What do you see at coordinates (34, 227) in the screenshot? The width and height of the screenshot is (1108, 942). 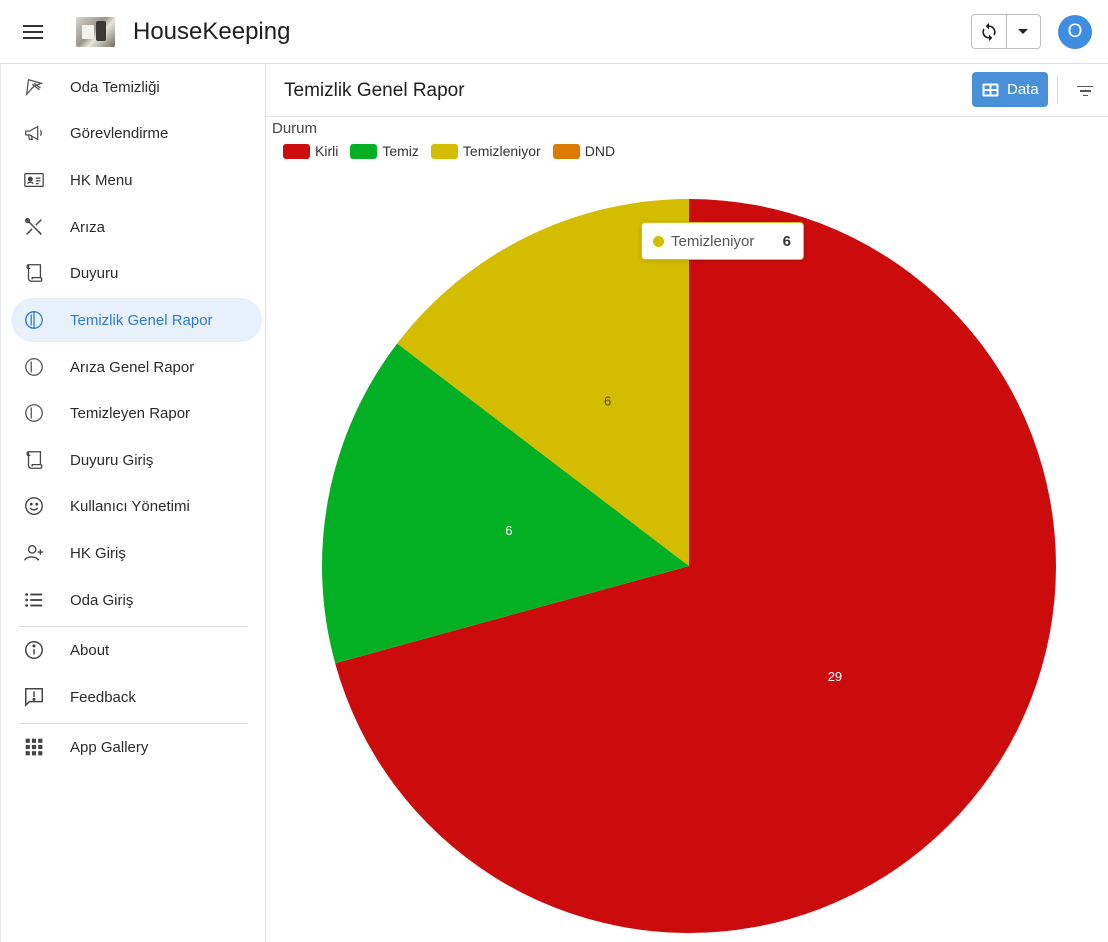 I see `tools-icon` at bounding box center [34, 227].